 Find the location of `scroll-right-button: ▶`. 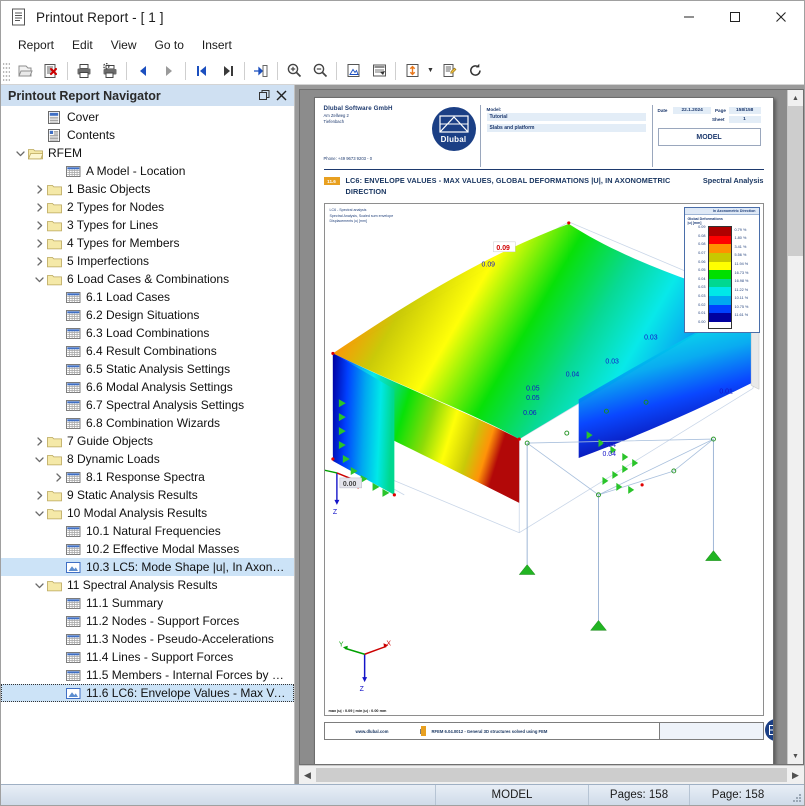

scroll-right-button: ▶ is located at coordinates (795, 775).